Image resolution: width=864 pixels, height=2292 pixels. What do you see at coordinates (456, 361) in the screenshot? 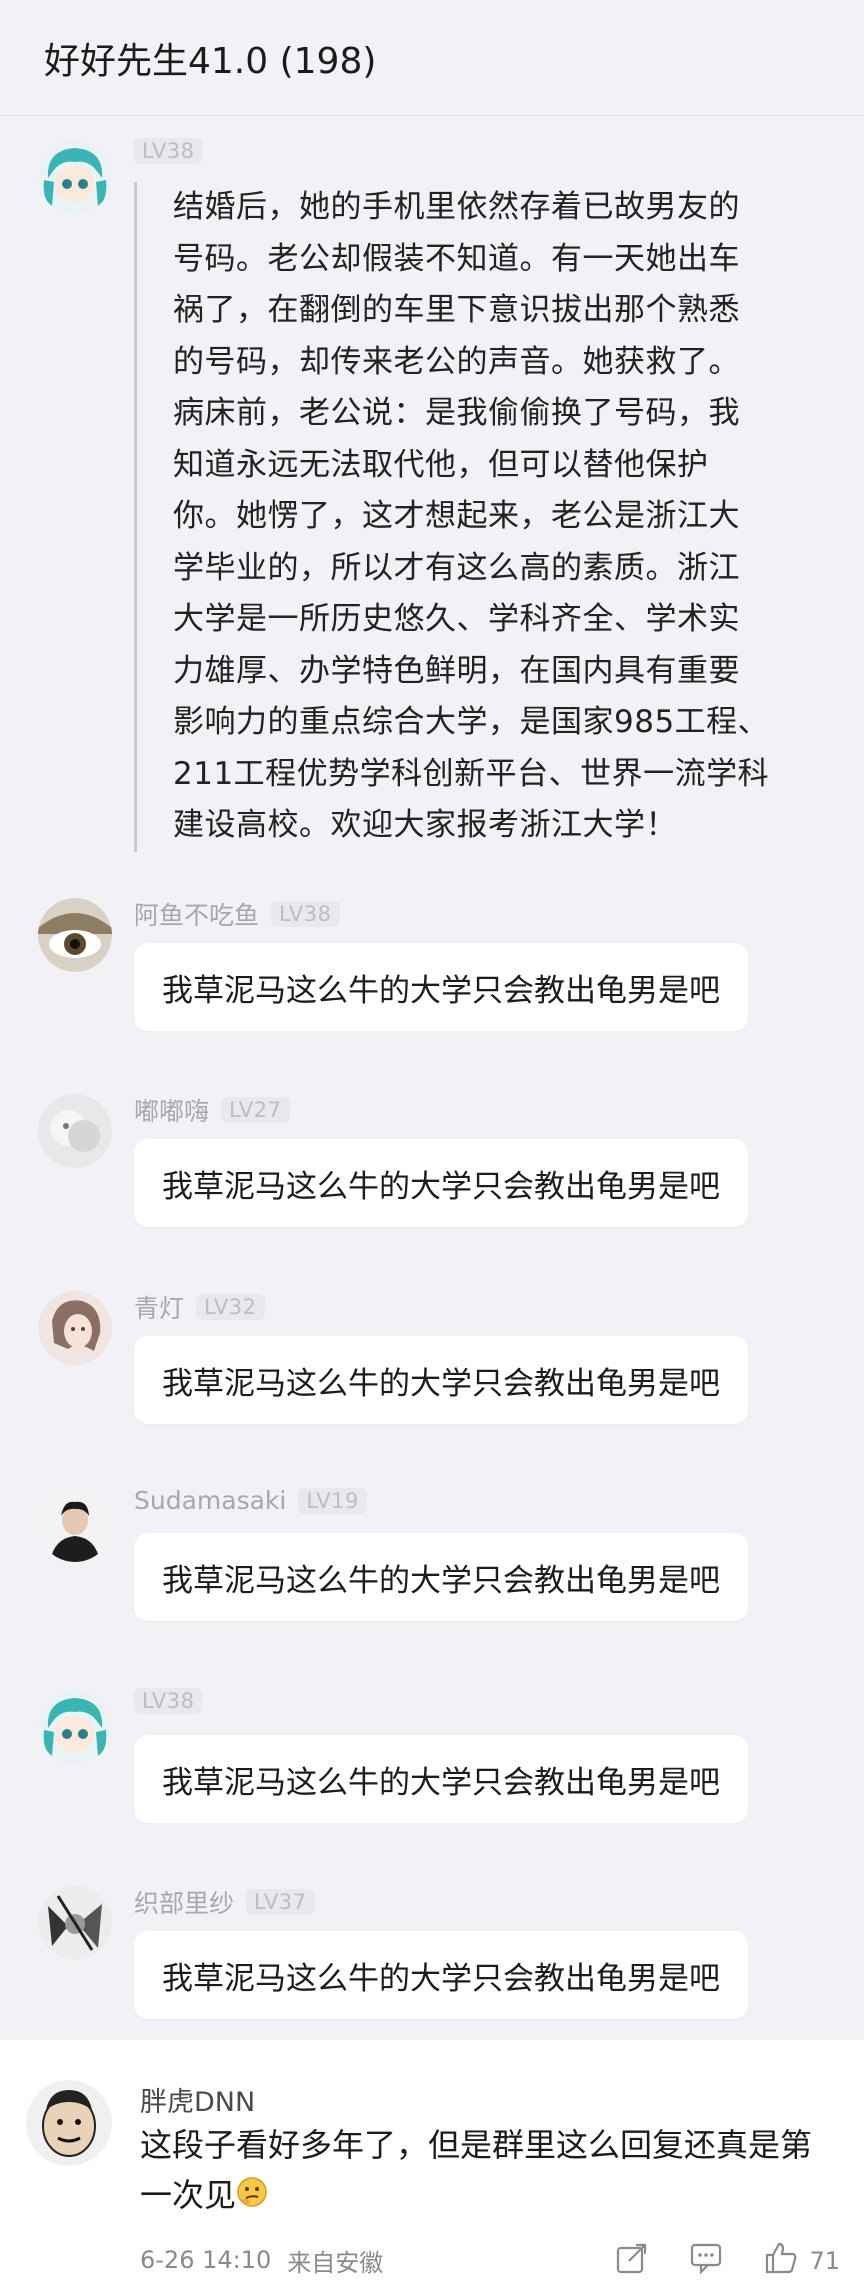
I see `quote-line: 的号码，却传来老公的声音。她获救了。` at bounding box center [456, 361].